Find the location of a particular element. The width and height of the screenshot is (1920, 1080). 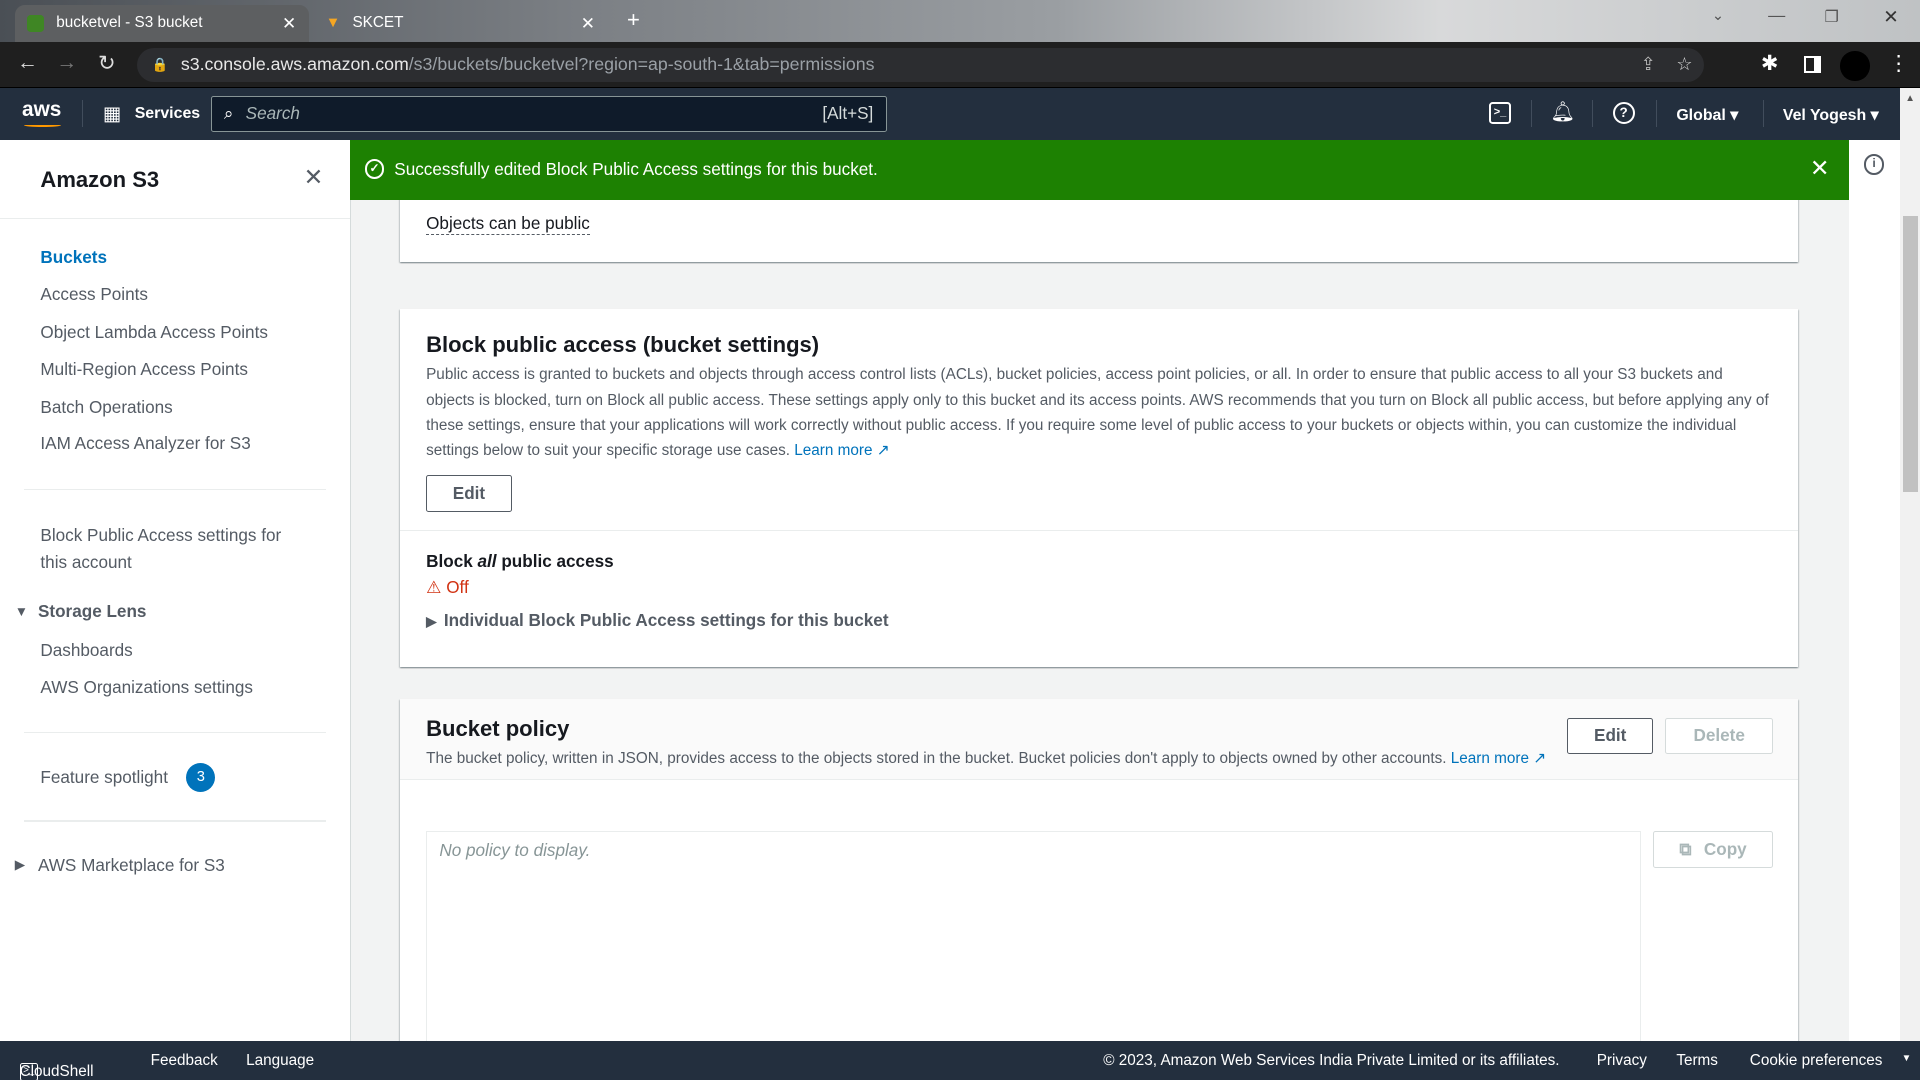

minimize-icon: — is located at coordinates (1776, 15).